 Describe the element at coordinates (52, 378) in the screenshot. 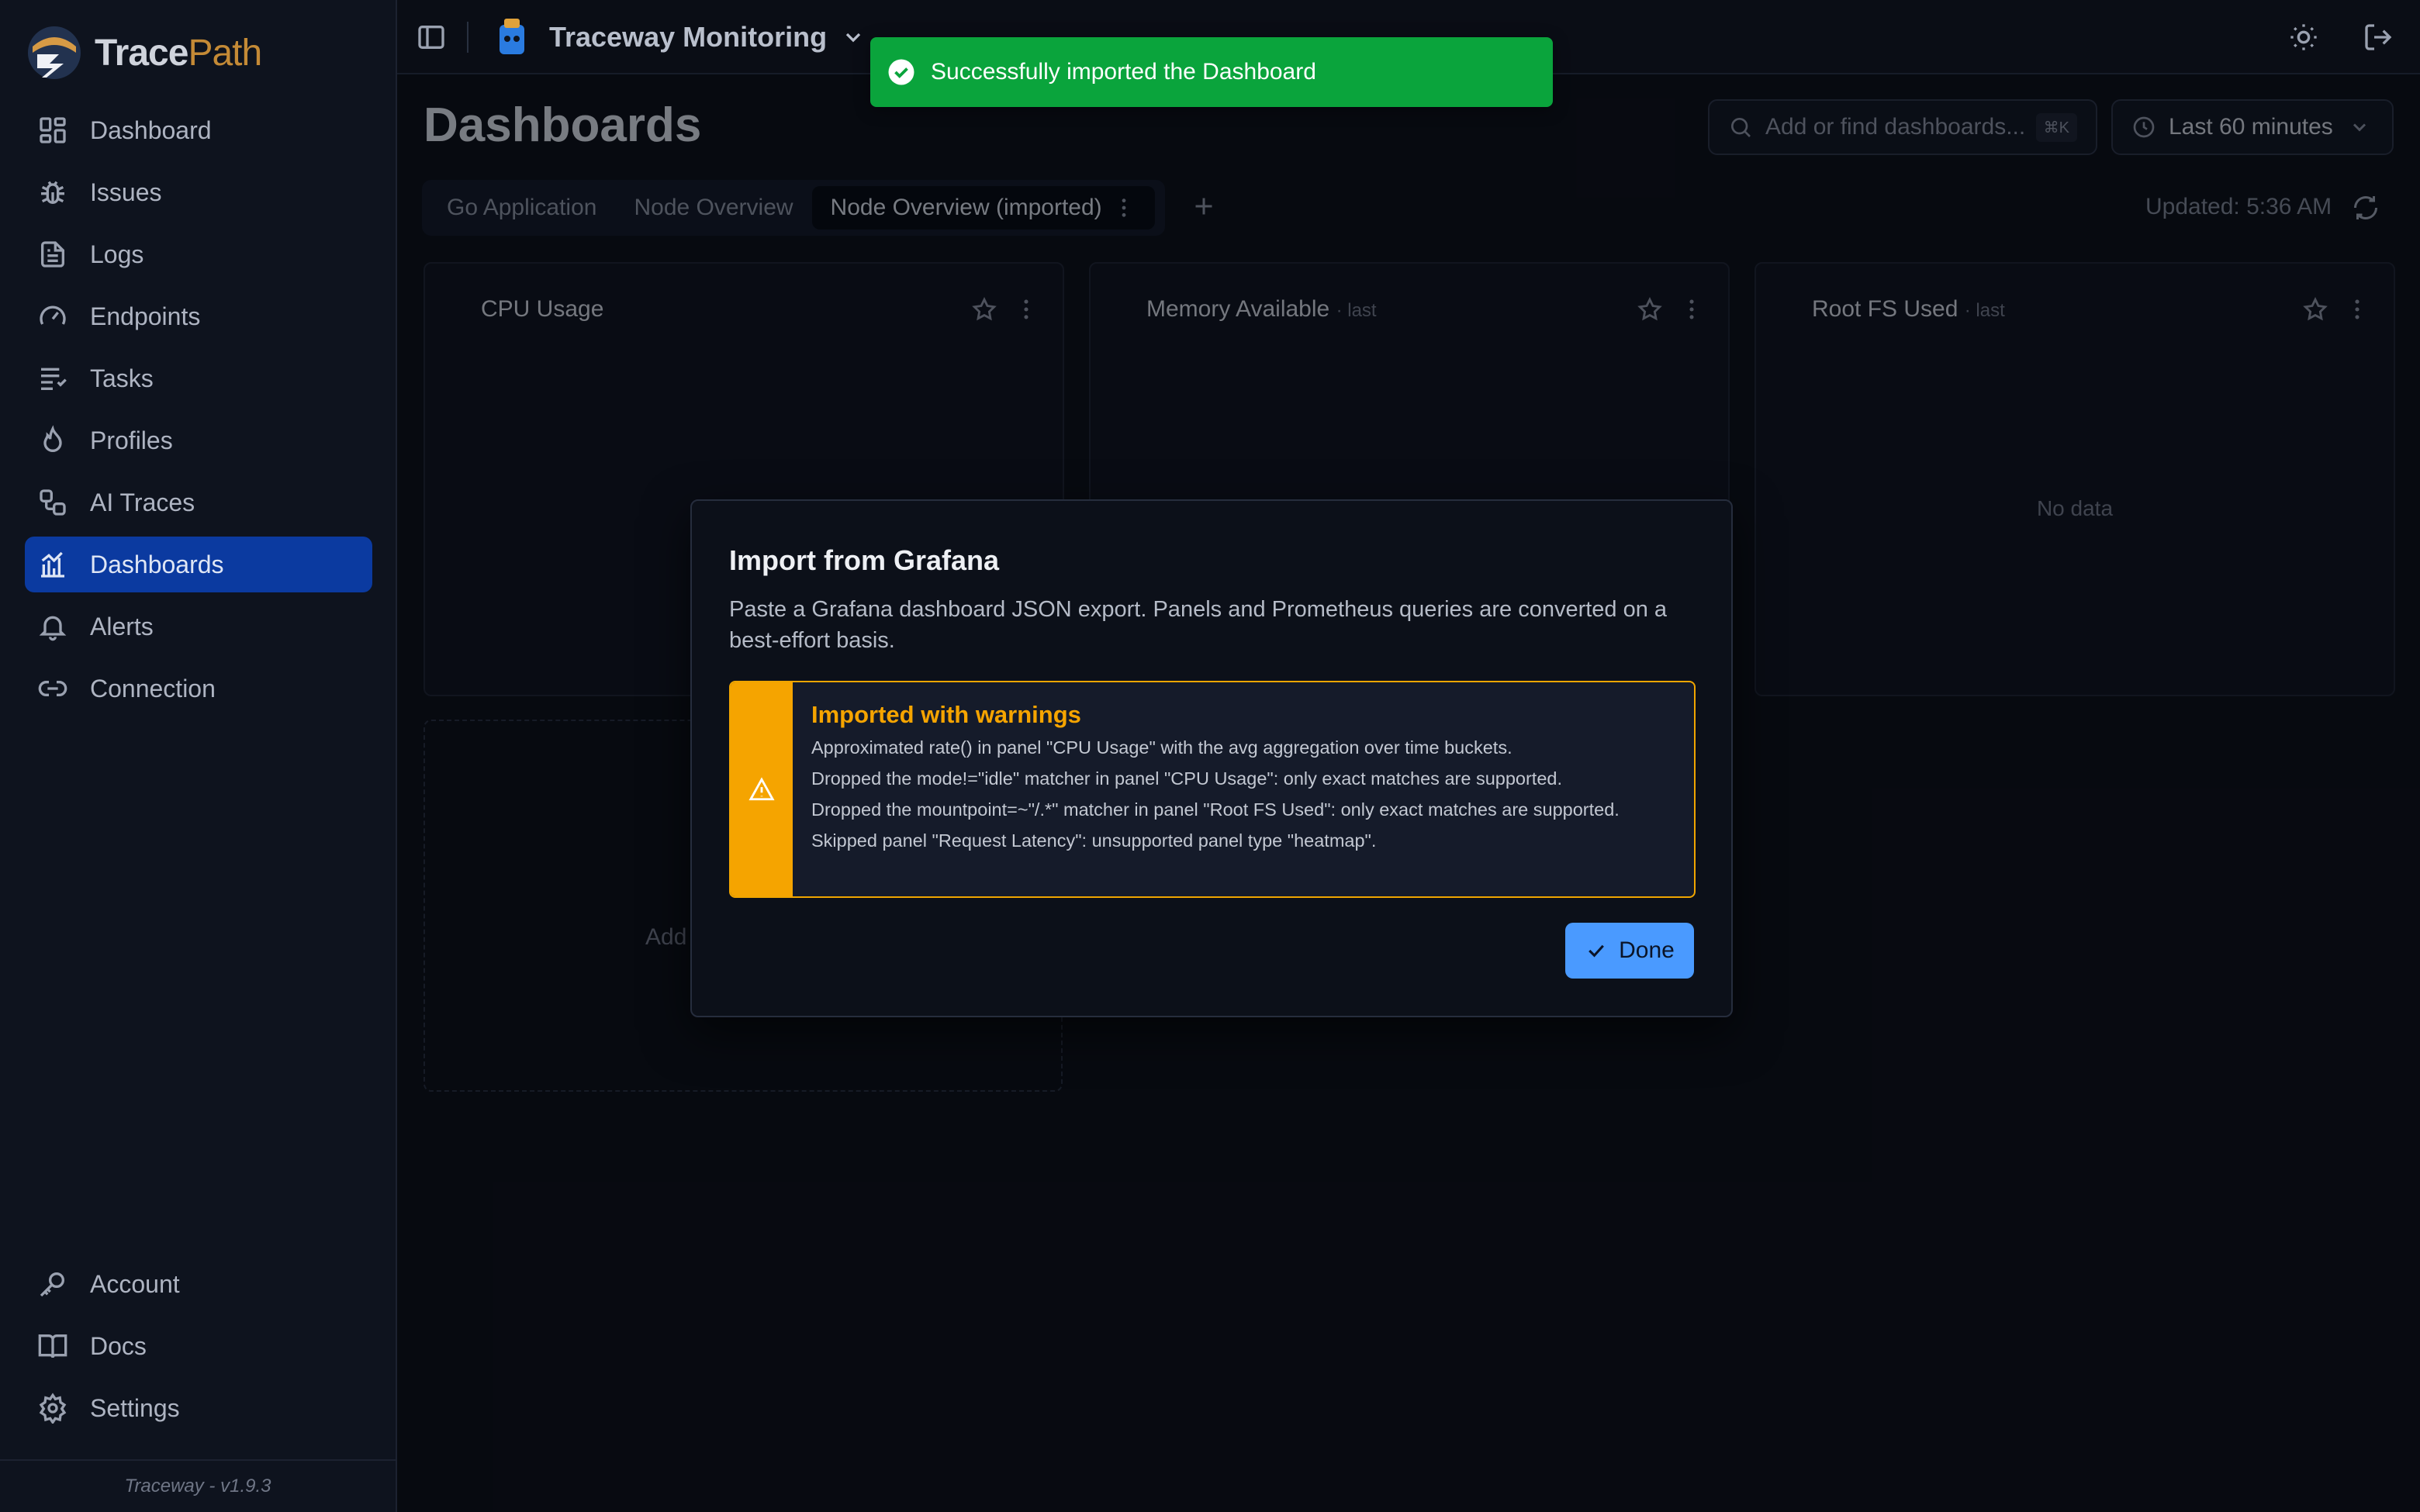

I see `list-icon` at that location.